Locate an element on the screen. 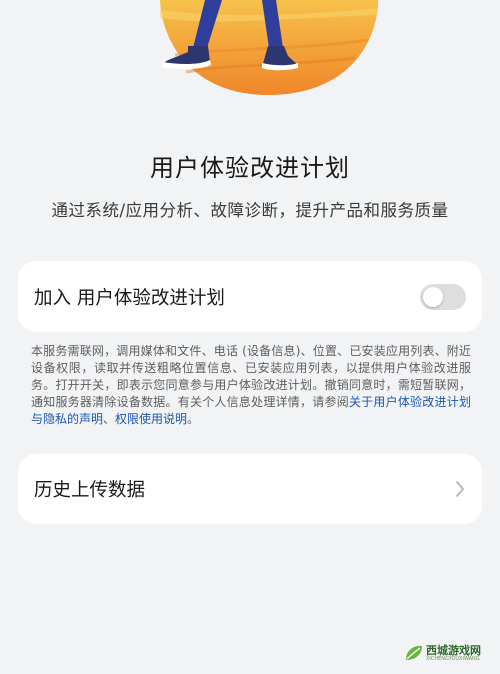 The height and width of the screenshot is (674, 500). watermark: 西城游戏网 XICHENGYOUXIWANG is located at coordinates (442, 653).